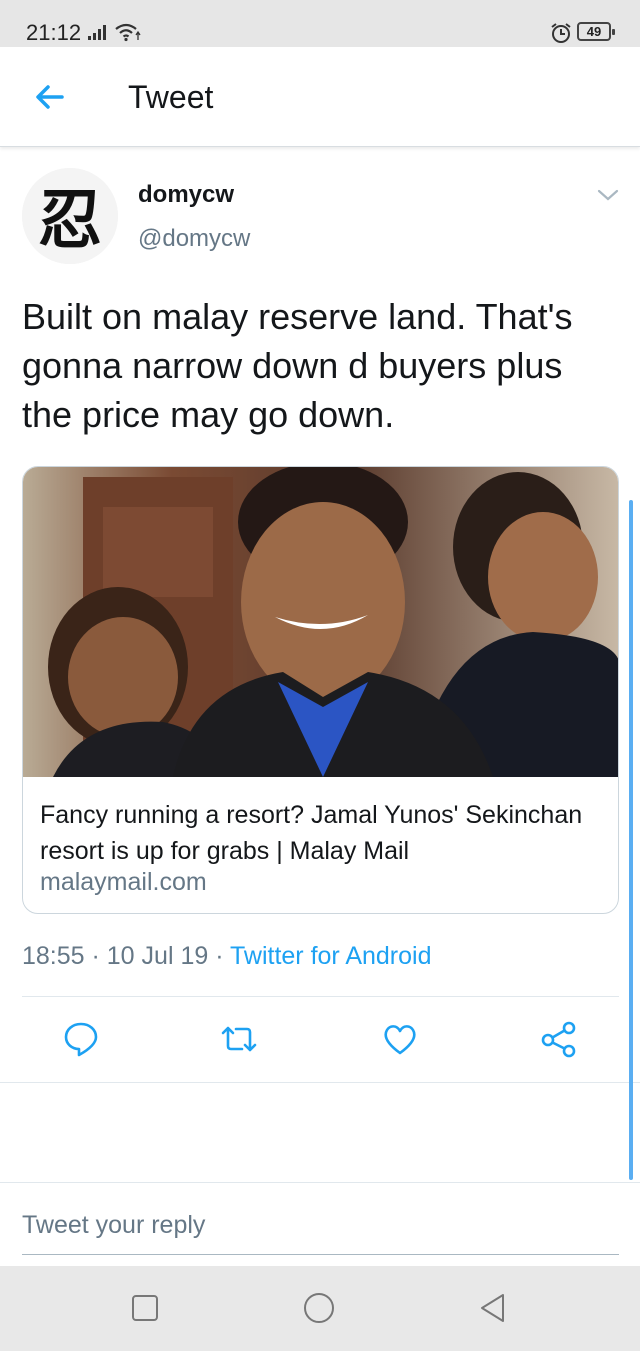 Image resolution: width=640 pixels, height=1351 pixels. I want to click on status-bar: 21:12 49, so click(320, 23).